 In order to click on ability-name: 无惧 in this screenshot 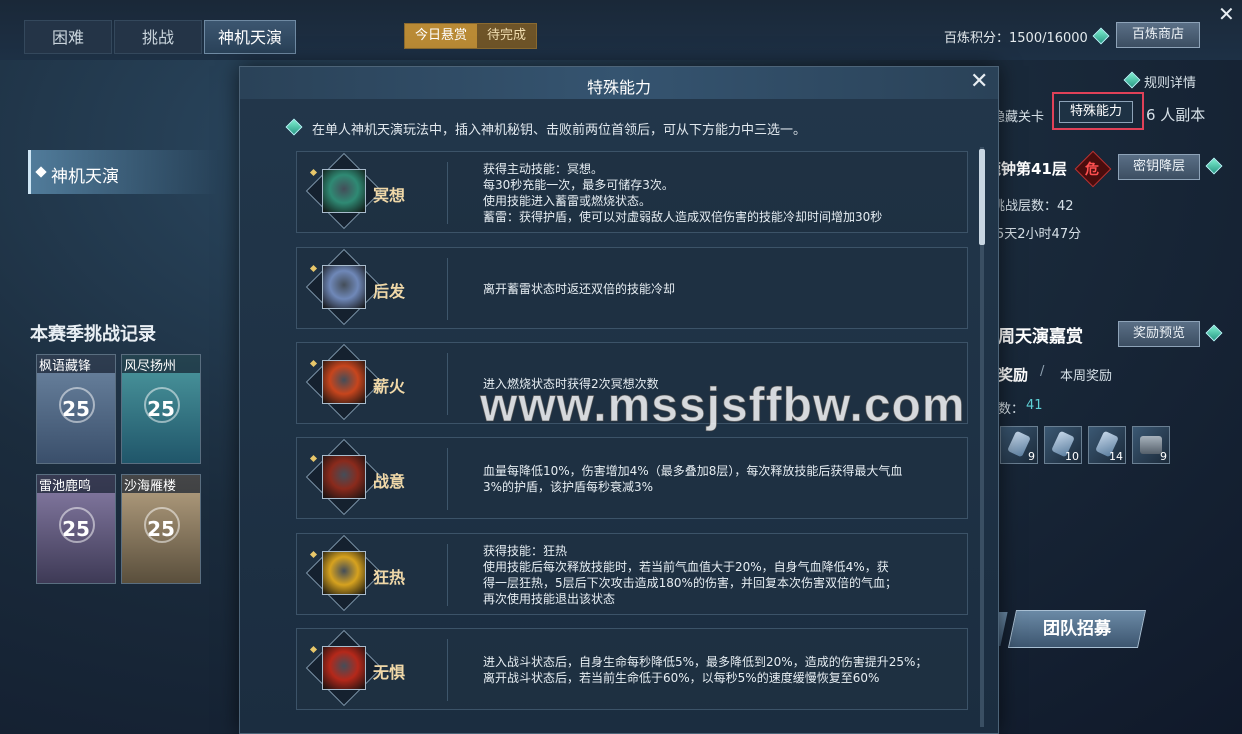, I will do `click(389, 672)`.